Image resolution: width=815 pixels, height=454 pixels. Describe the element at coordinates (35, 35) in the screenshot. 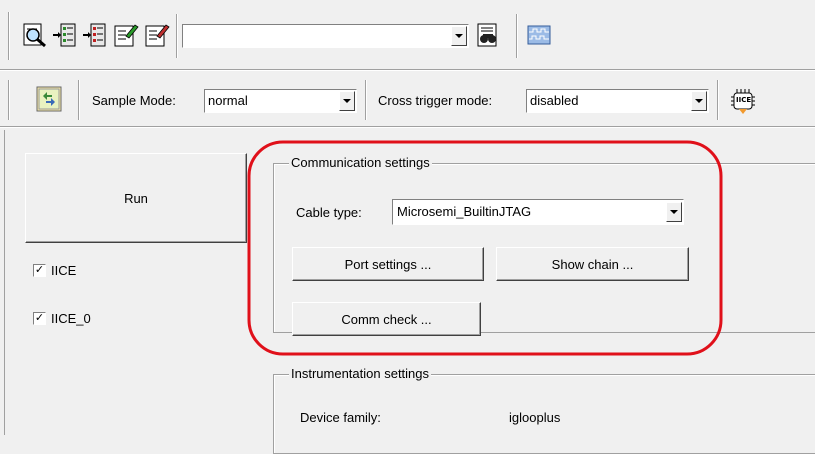

I see `open-file-icon` at that location.